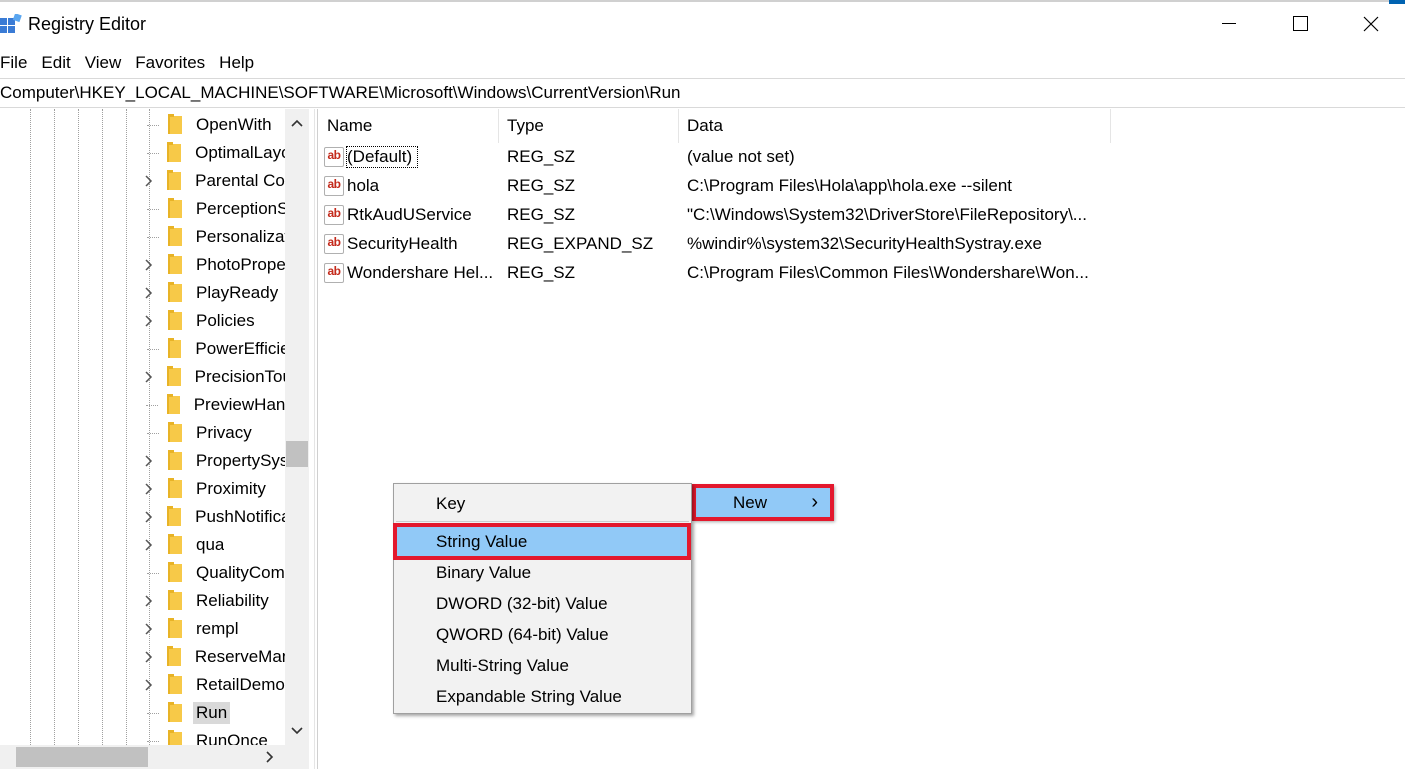  What do you see at coordinates (82, 757) in the screenshot?
I see `hscroll-thumb` at bounding box center [82, 757].